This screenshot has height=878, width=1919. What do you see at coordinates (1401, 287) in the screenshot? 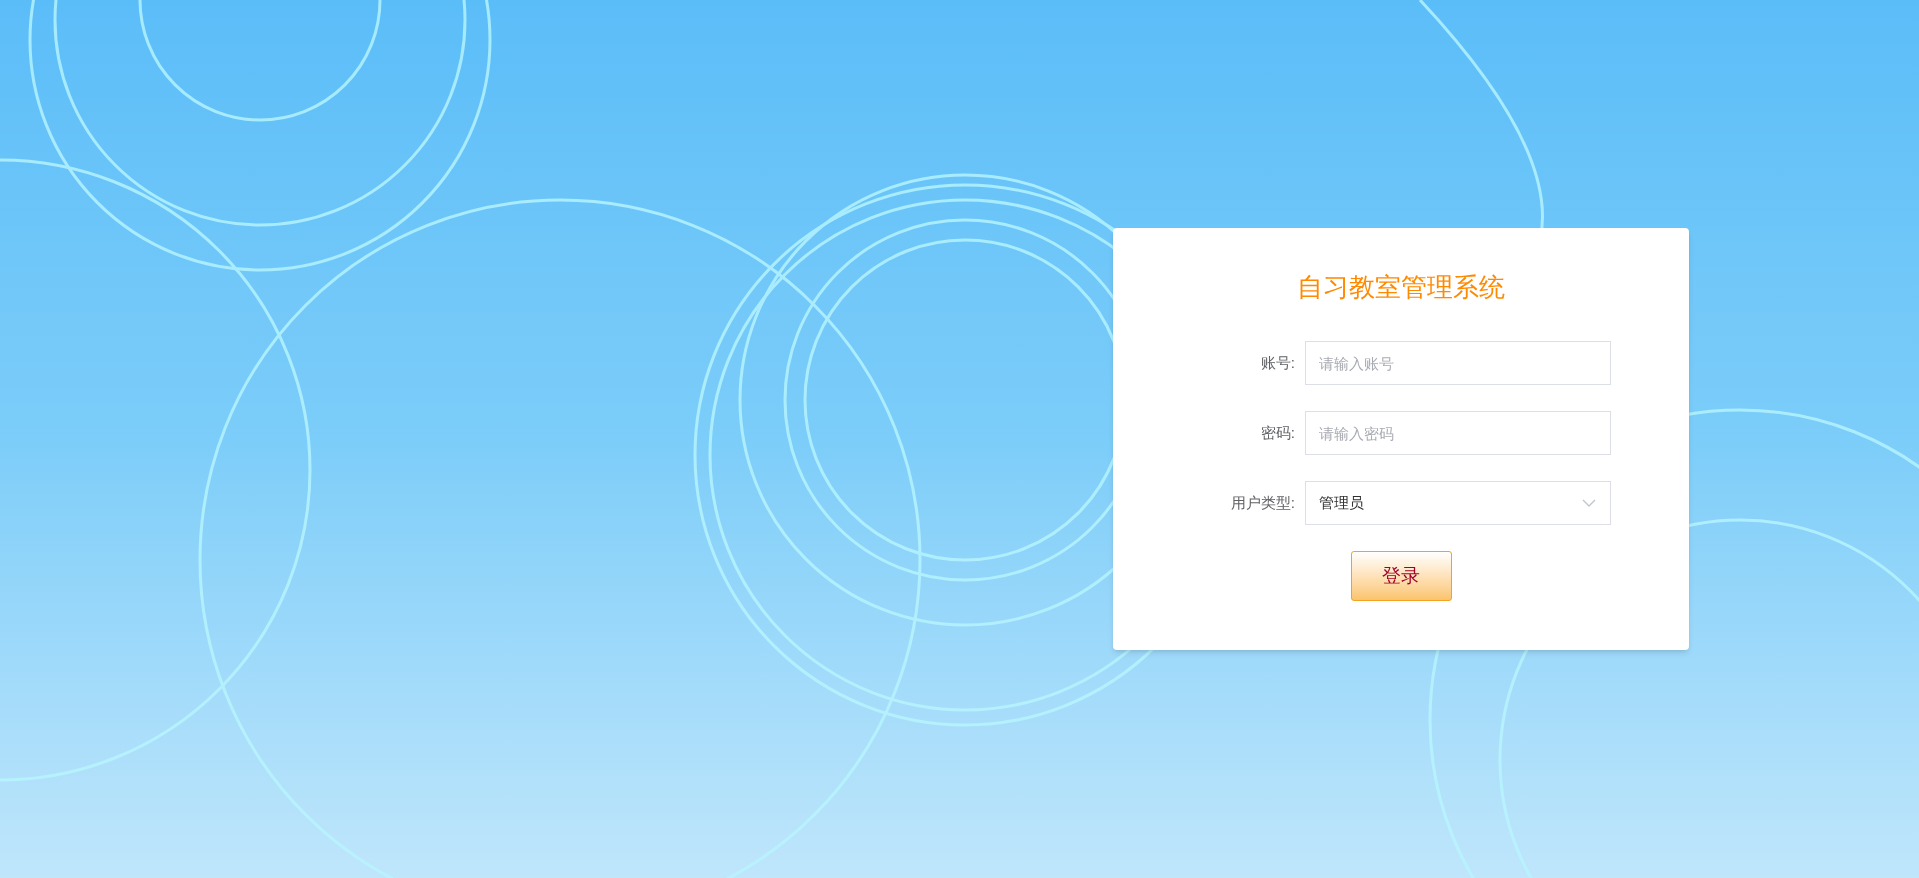
I see `login-title: 自习教室管理系统` at bounding box center [1401, 287].